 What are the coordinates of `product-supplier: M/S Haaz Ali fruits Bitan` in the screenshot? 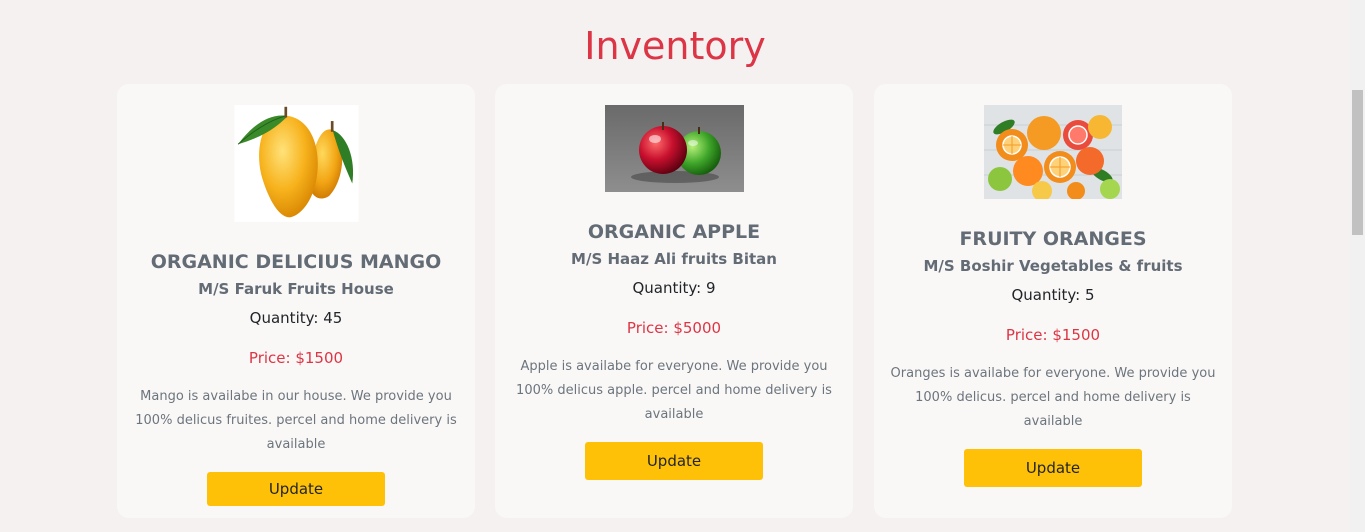 It's located at (674, 259).